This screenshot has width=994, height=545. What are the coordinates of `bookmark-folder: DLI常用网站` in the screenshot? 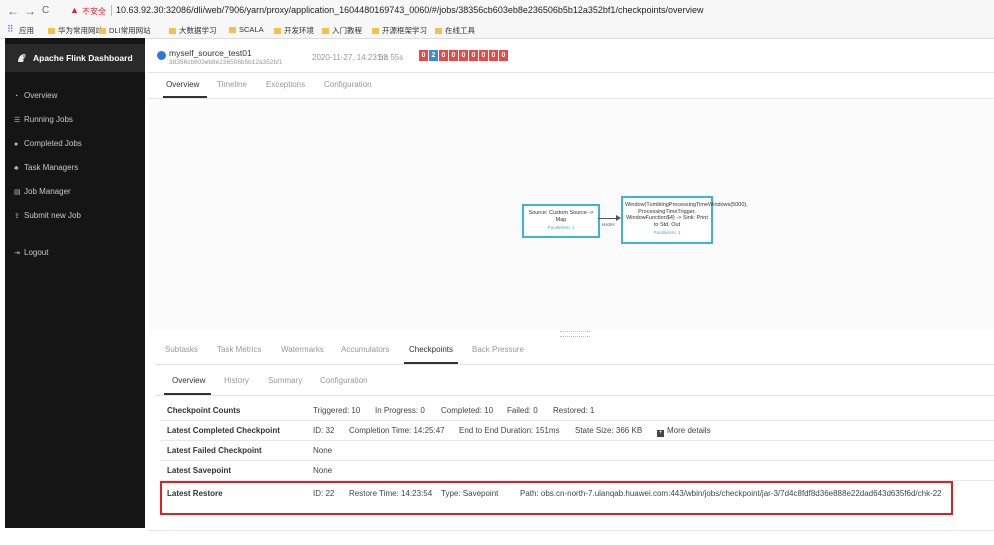 It's located at (125, 30).